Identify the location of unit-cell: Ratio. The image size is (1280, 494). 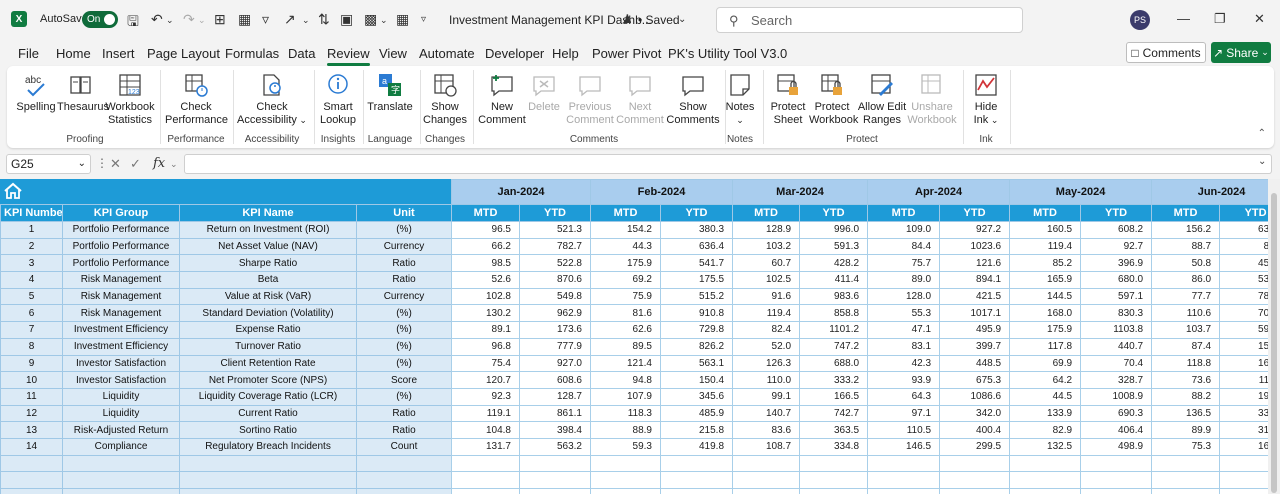
(404, 413).